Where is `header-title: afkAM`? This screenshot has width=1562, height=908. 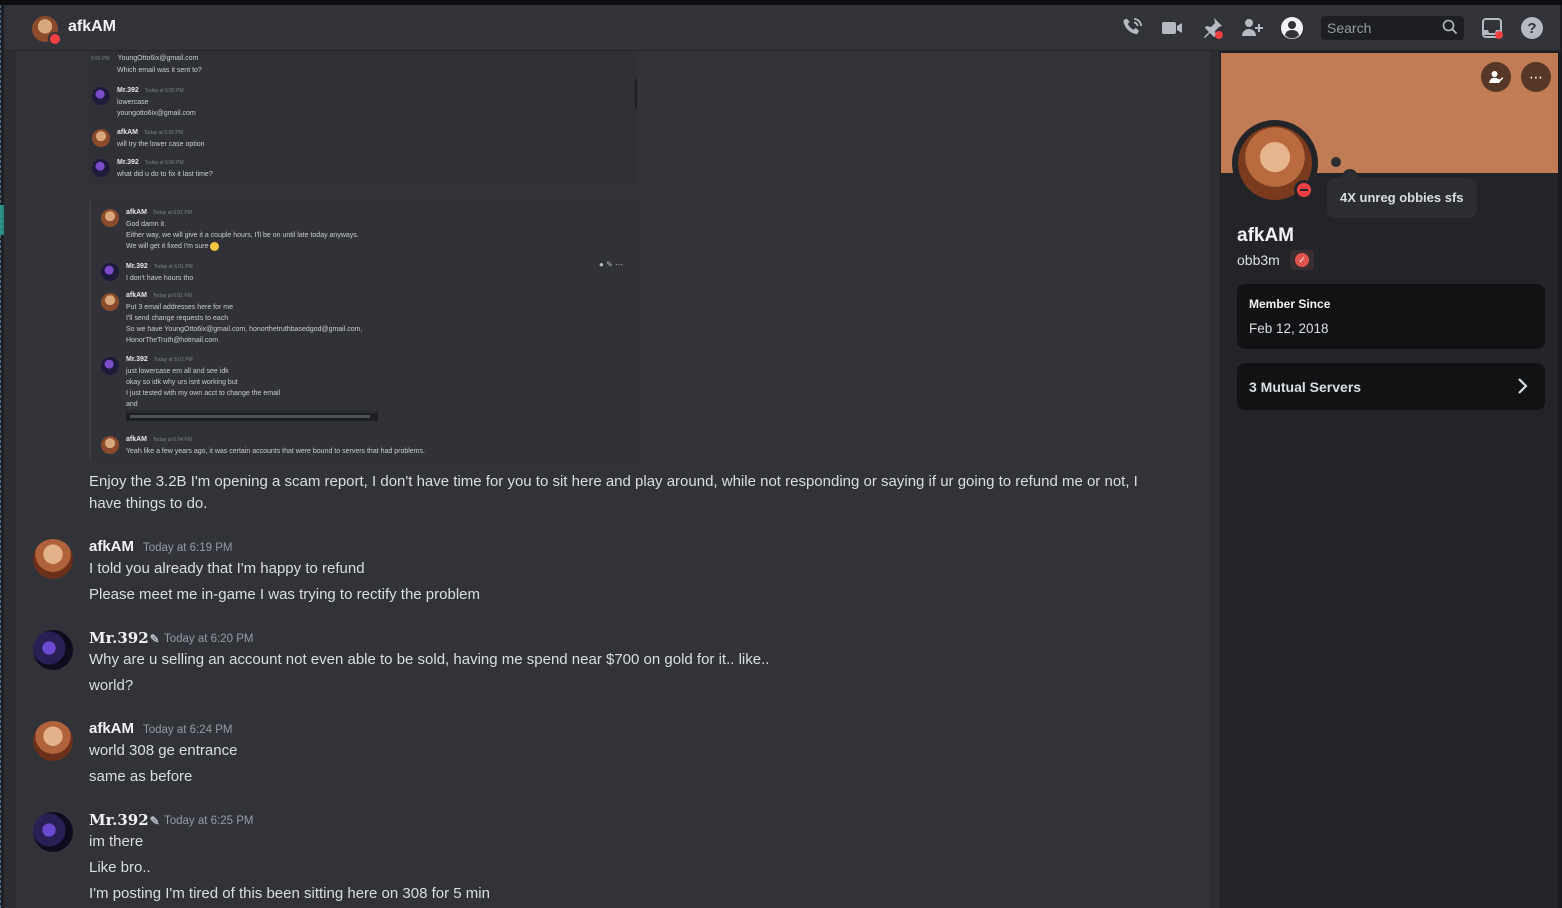 header-title: afkAM is located at coordinates (92, 26).